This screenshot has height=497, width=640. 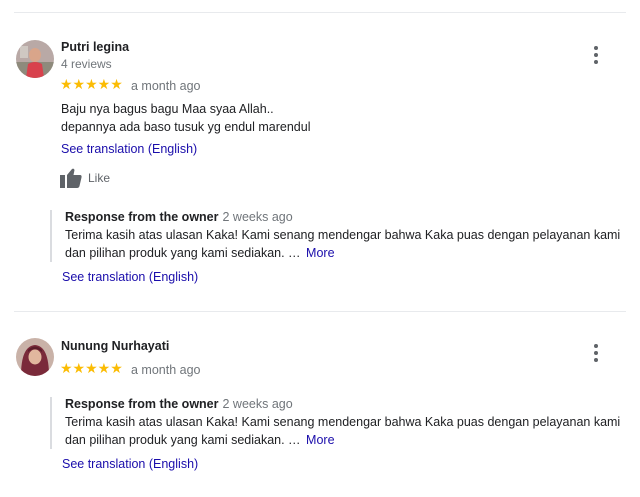 I want to click on review-divider, so click(x=320, y=311).